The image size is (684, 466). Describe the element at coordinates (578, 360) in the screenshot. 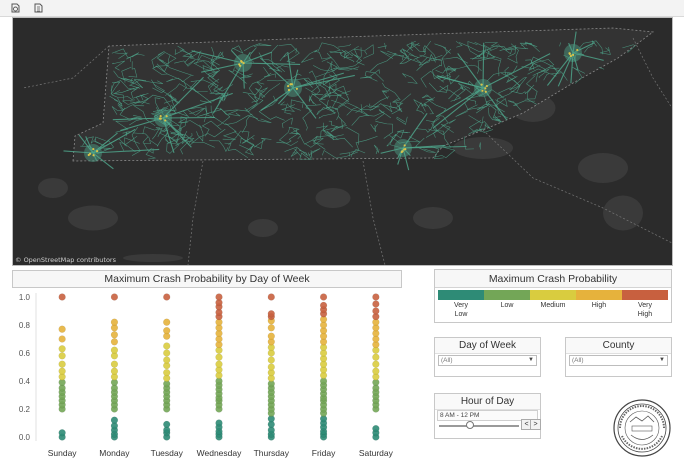

I see `county-value: (All)` at that location.